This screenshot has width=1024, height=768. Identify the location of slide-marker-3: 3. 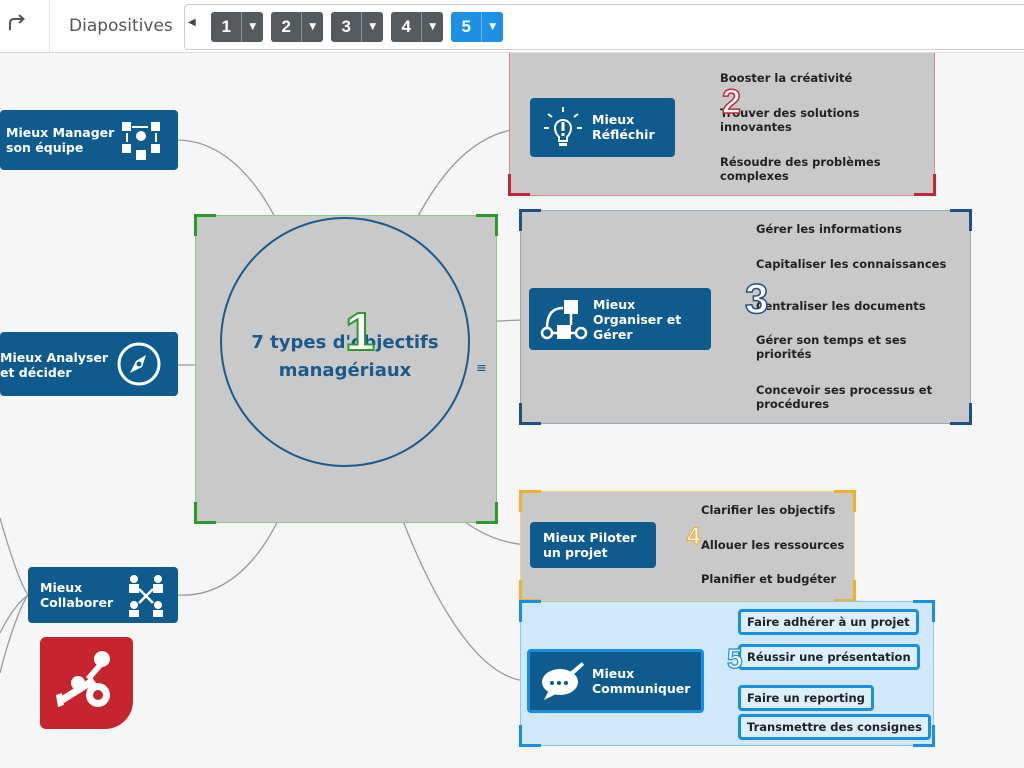
(756, 298).